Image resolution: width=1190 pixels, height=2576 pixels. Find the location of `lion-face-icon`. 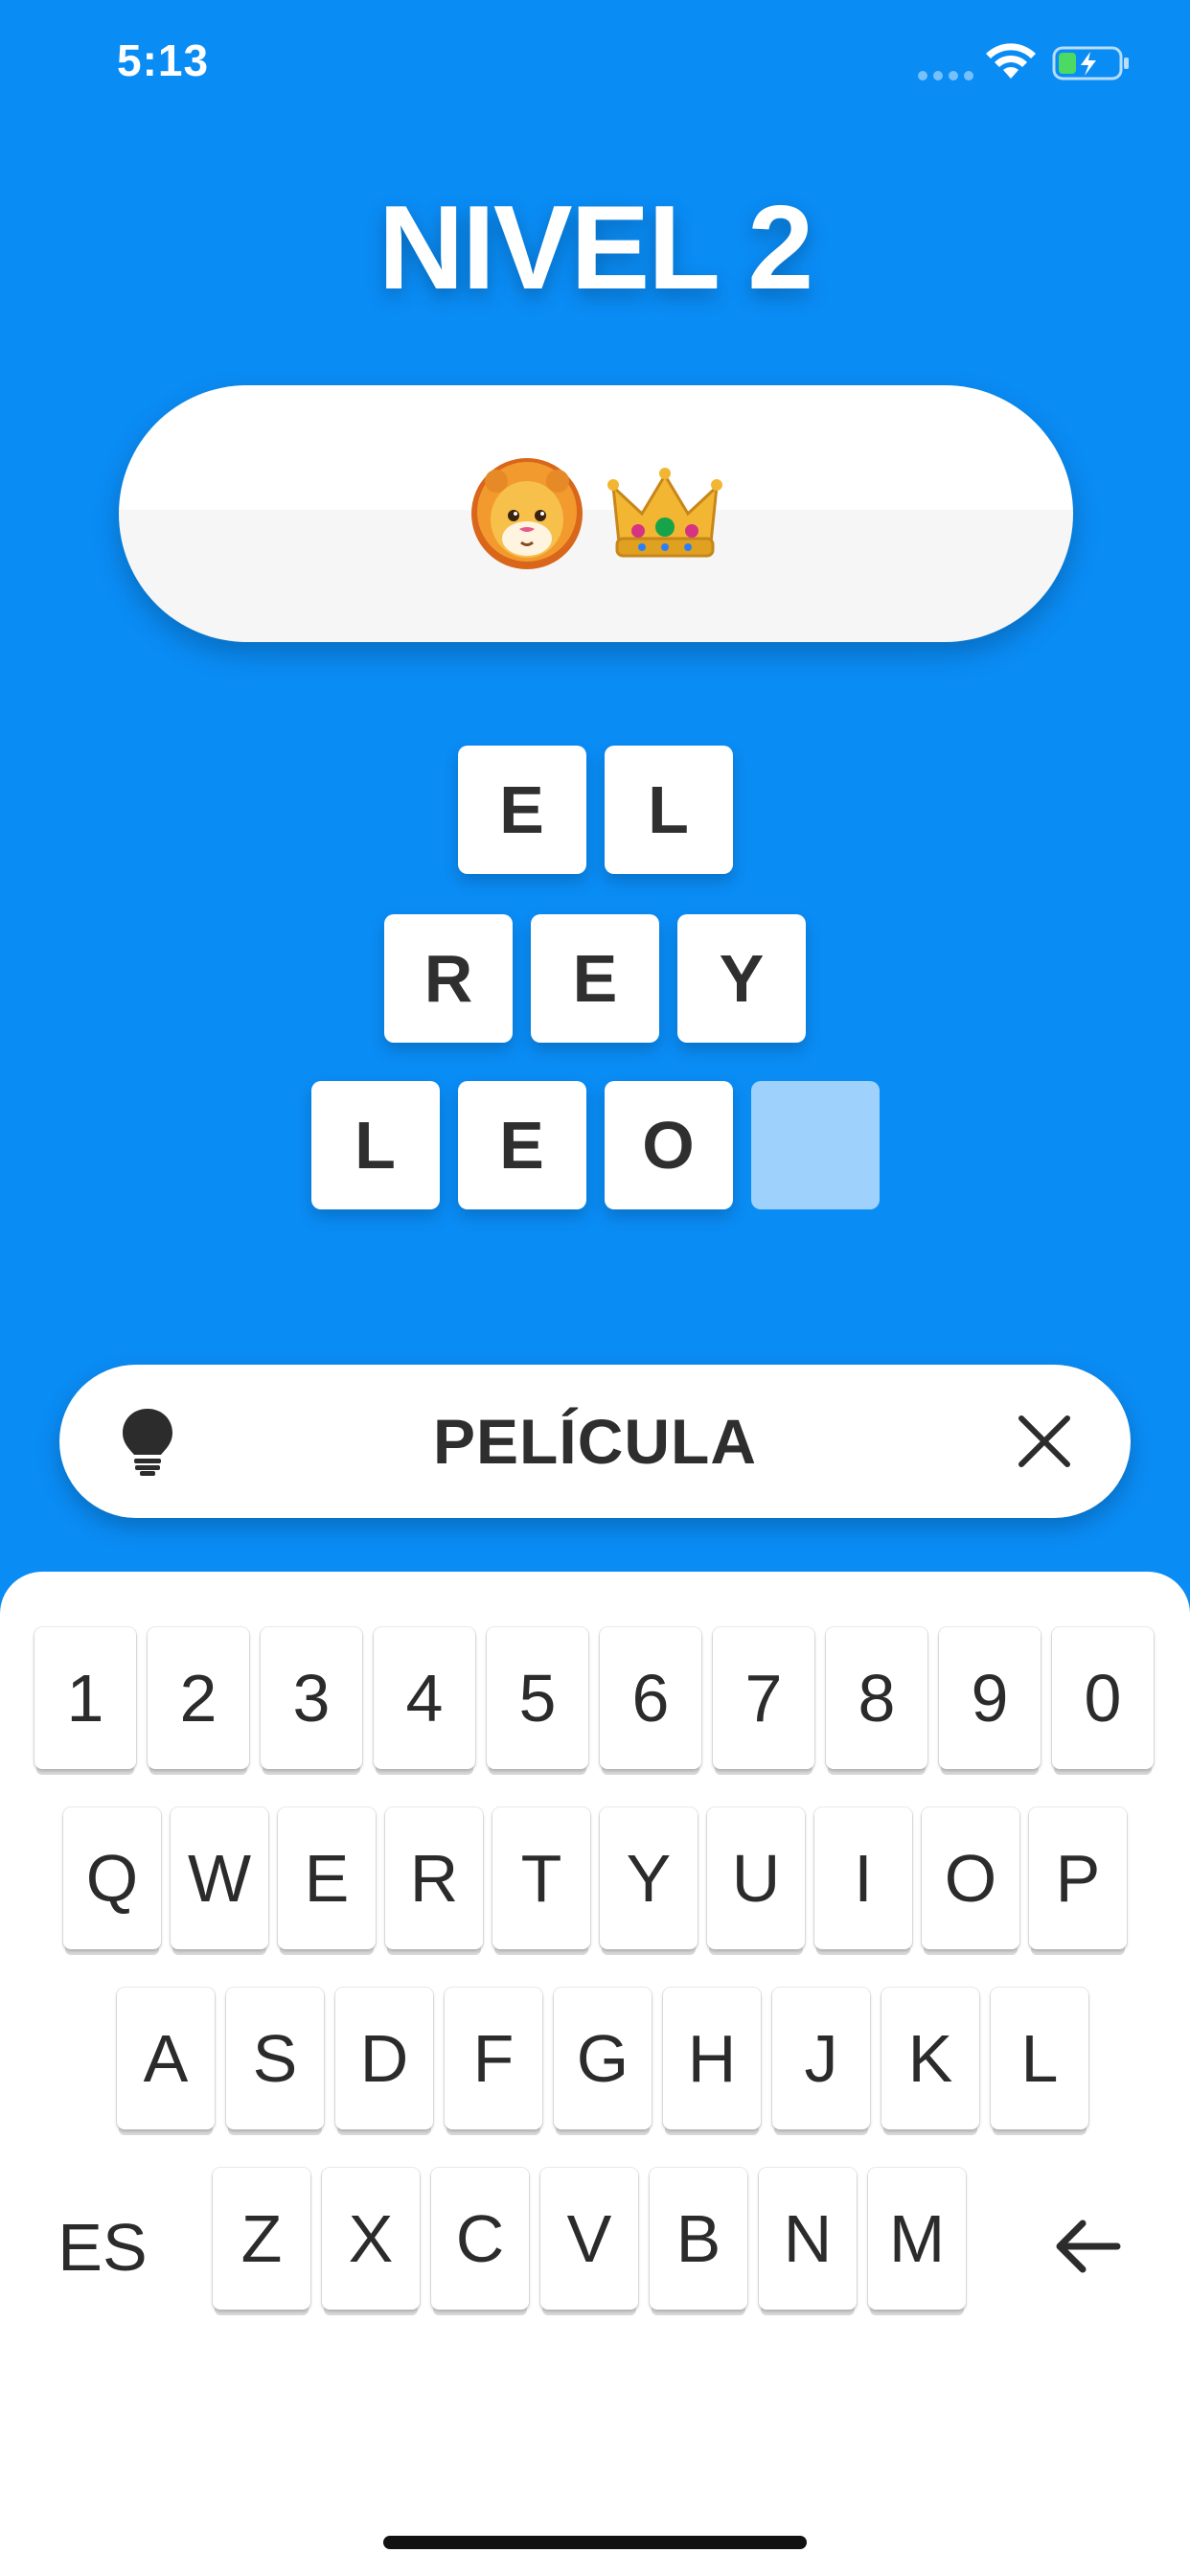

lion-face-icon is located at coordinates (527, 513).